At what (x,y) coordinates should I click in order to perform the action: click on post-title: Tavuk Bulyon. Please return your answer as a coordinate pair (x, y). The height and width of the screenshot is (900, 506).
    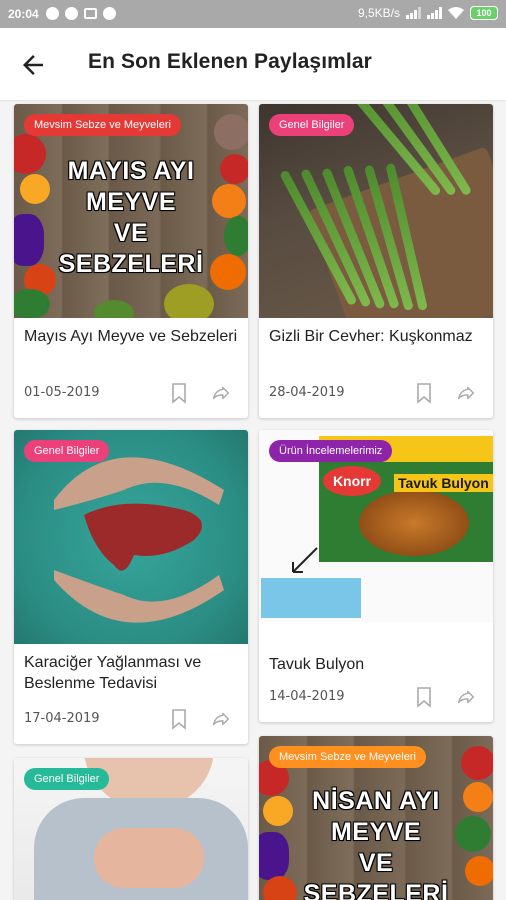
    Looking at the image, I should click on (317, 664).